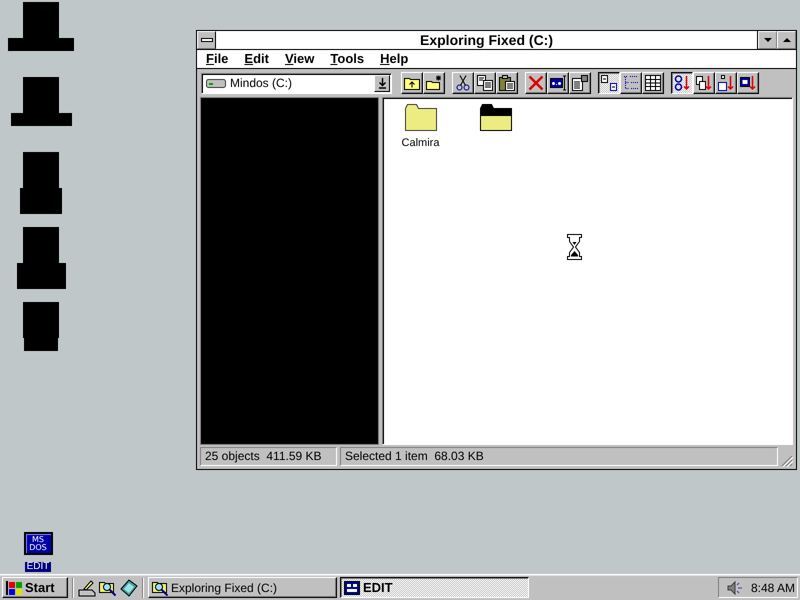 This screenshot has width=800, height=600. Describe the element at coordinates (773, 587) in the screenshot. I see `clock: 8:48 AM` at that location.